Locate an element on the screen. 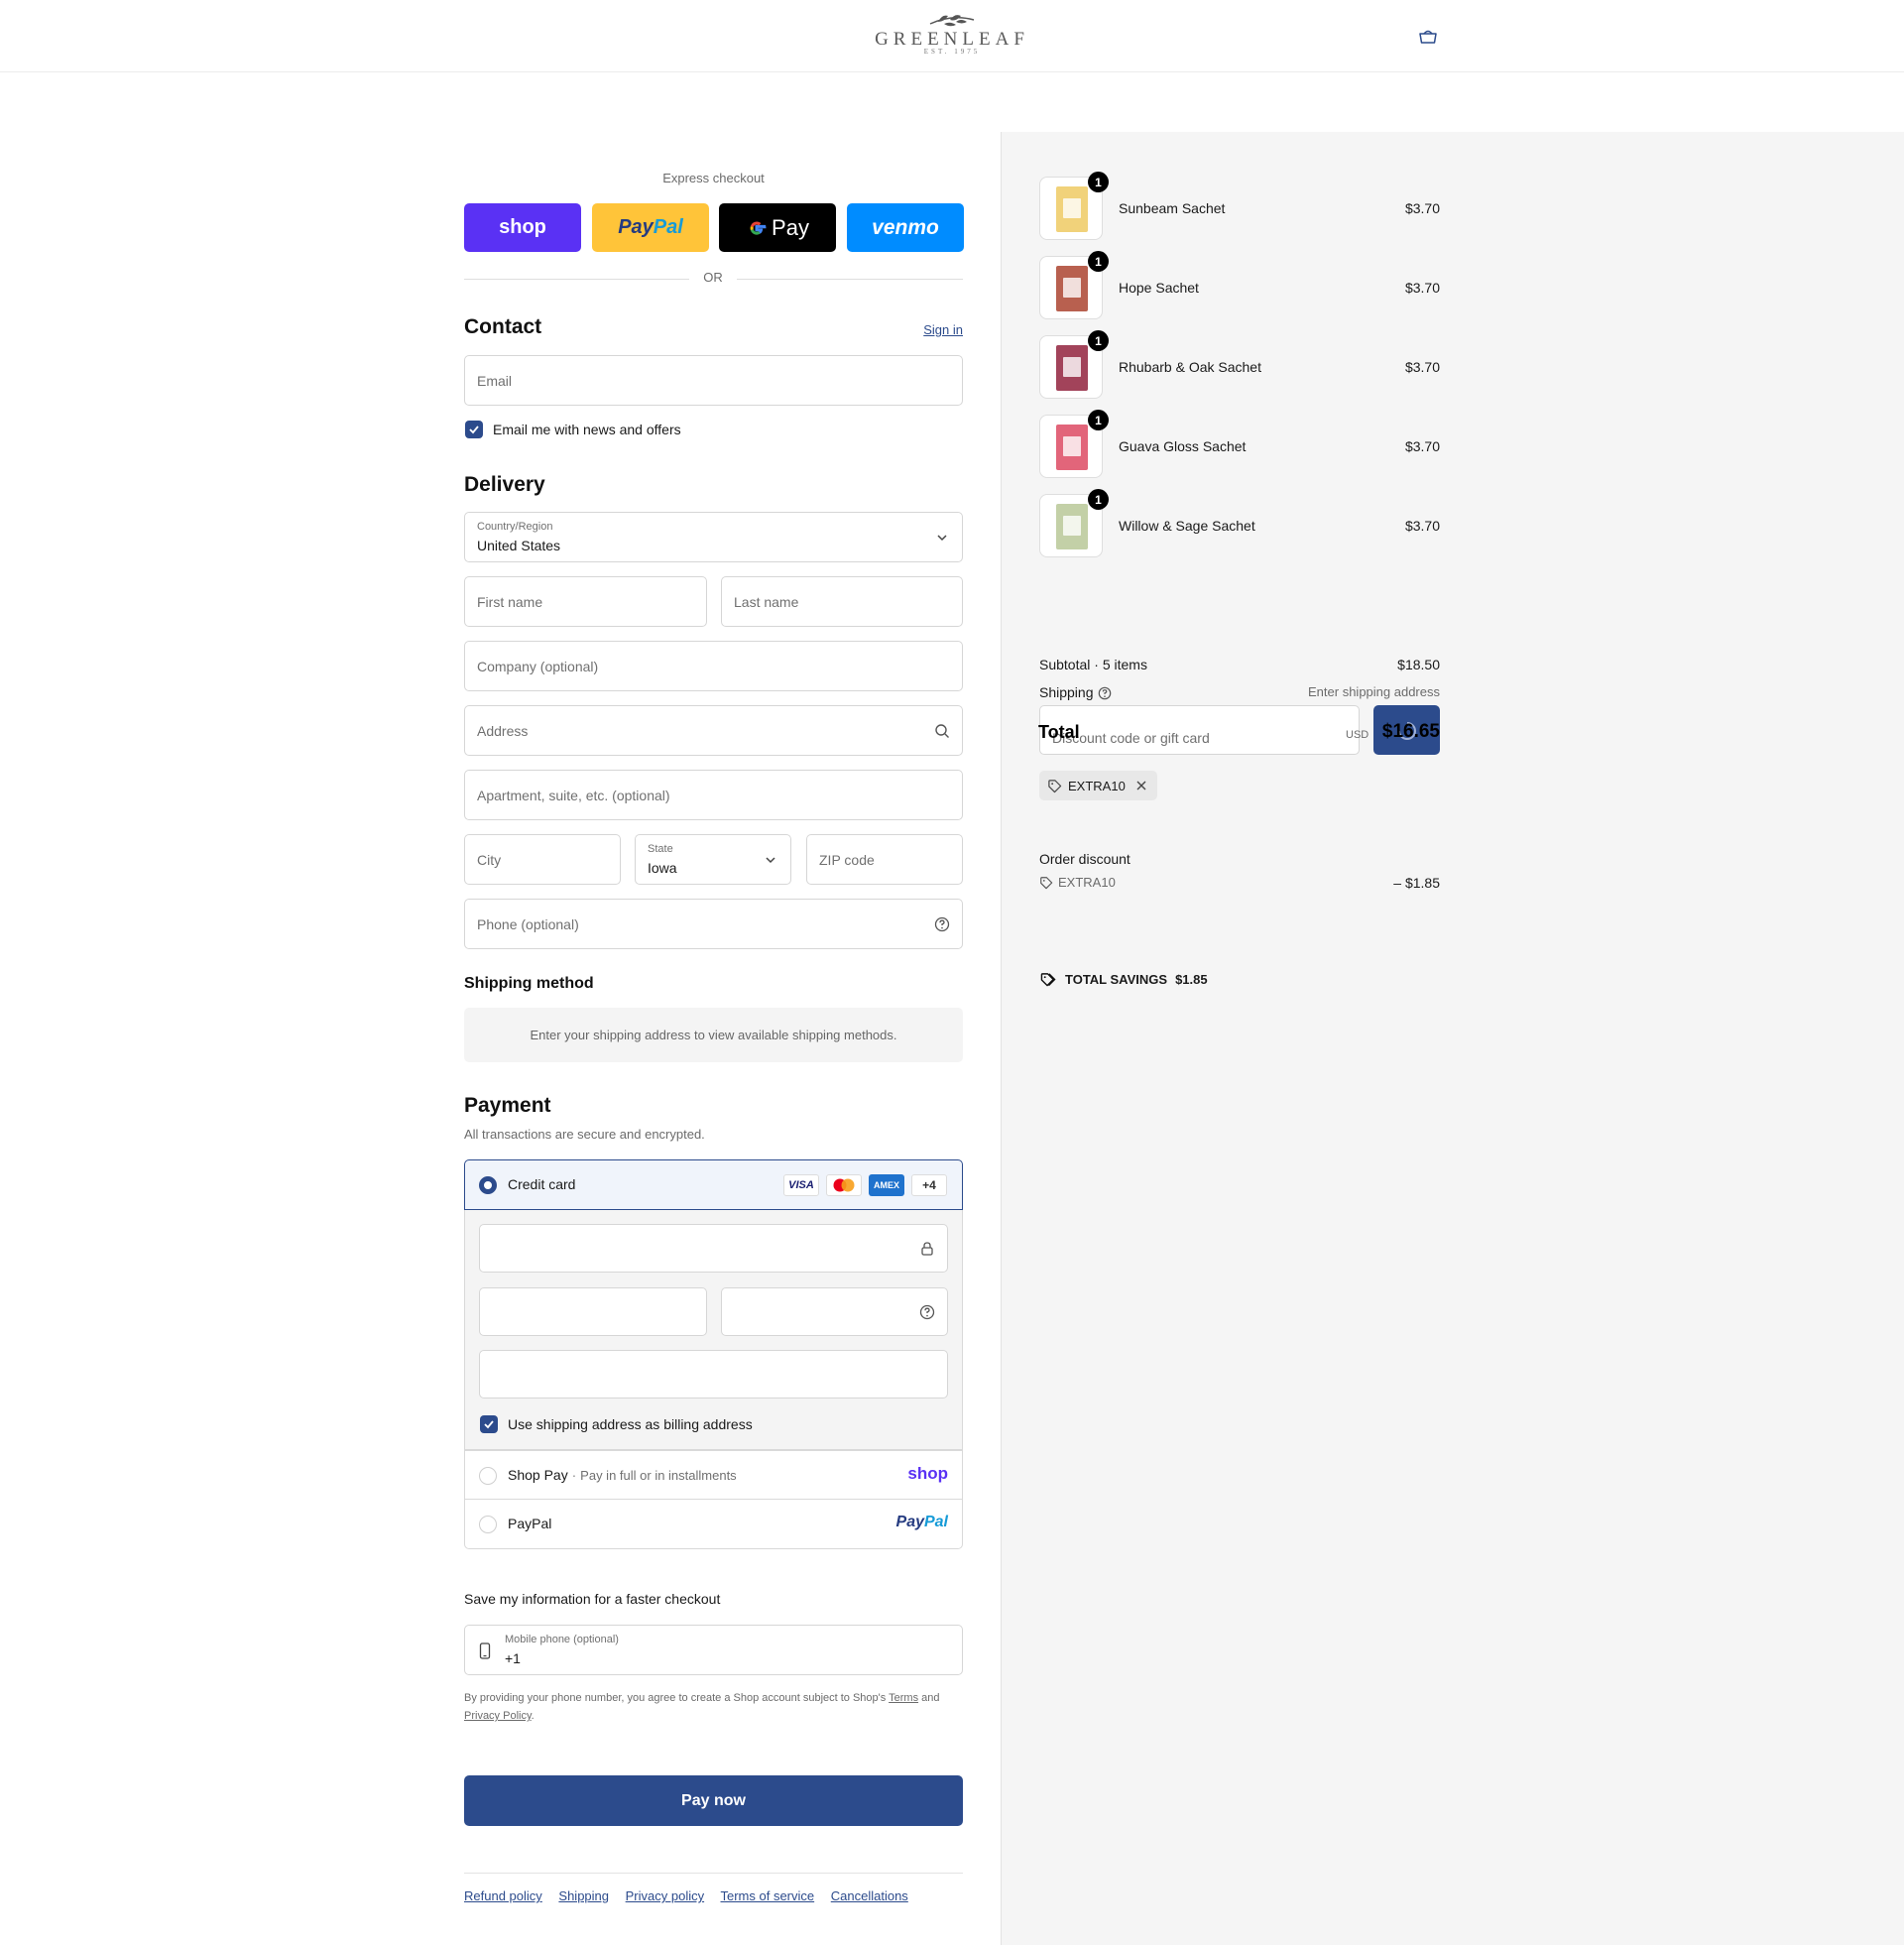 The width and height of the screenshot is (1904, 1945). credit-card-option: Credit card VISA AMEX +4 is located at coordinates (713, 1184).